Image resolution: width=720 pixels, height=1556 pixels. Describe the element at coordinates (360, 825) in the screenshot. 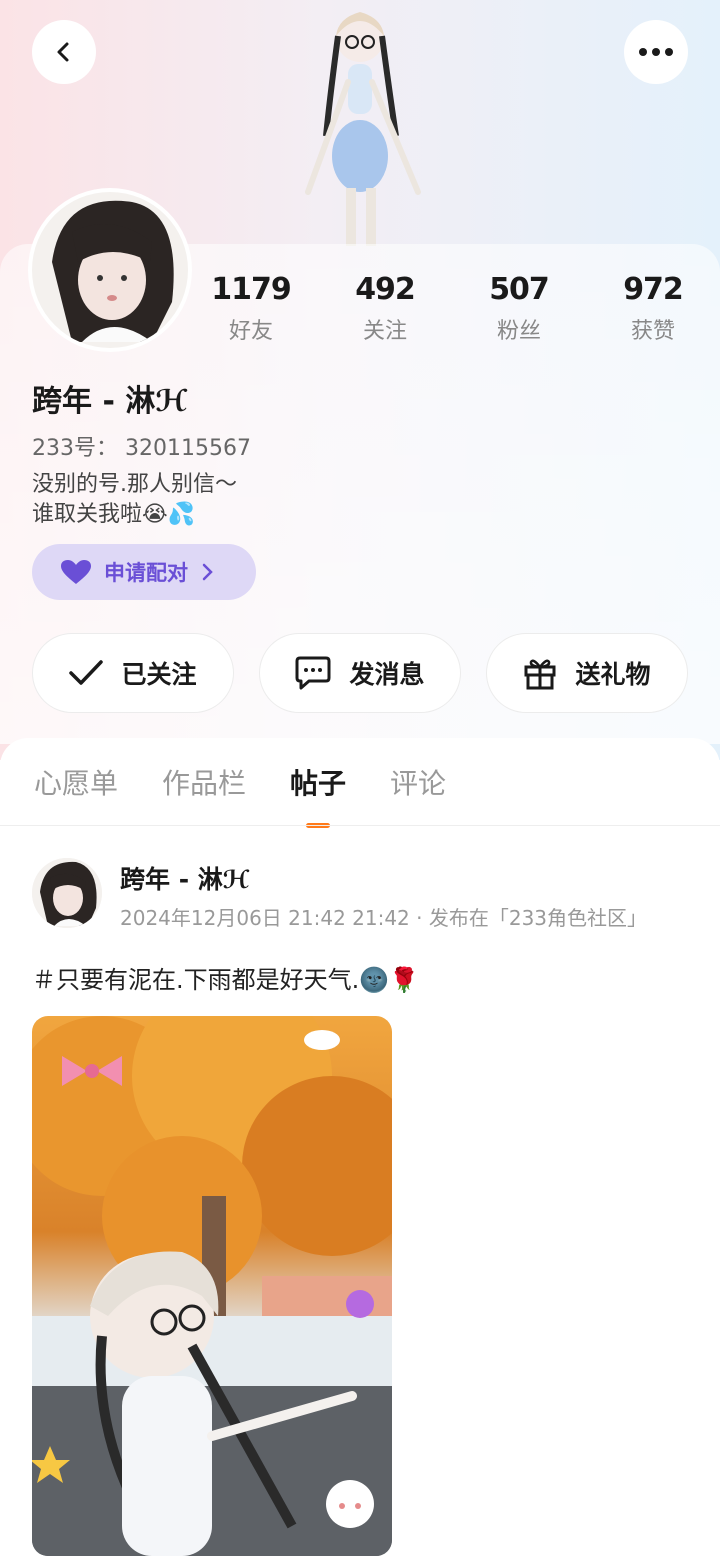

I see `divider` at that location.